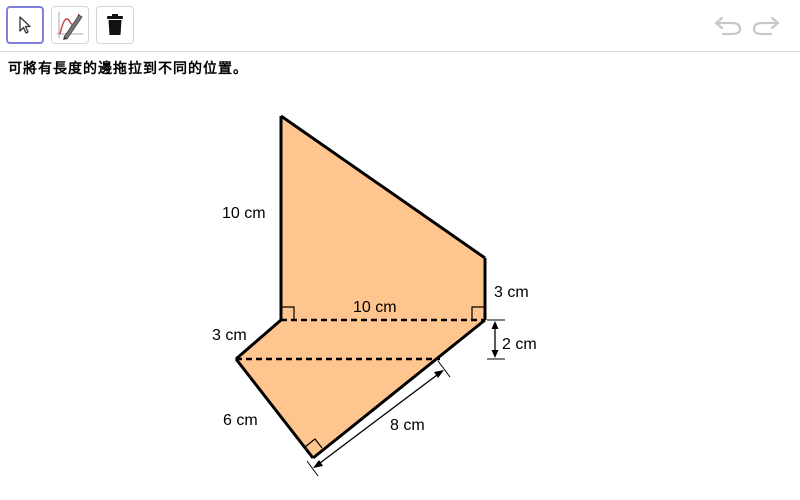 Image resolution: width=800 pixels, height=500 pixels. I want to click on undo-button, so click(728, 27).